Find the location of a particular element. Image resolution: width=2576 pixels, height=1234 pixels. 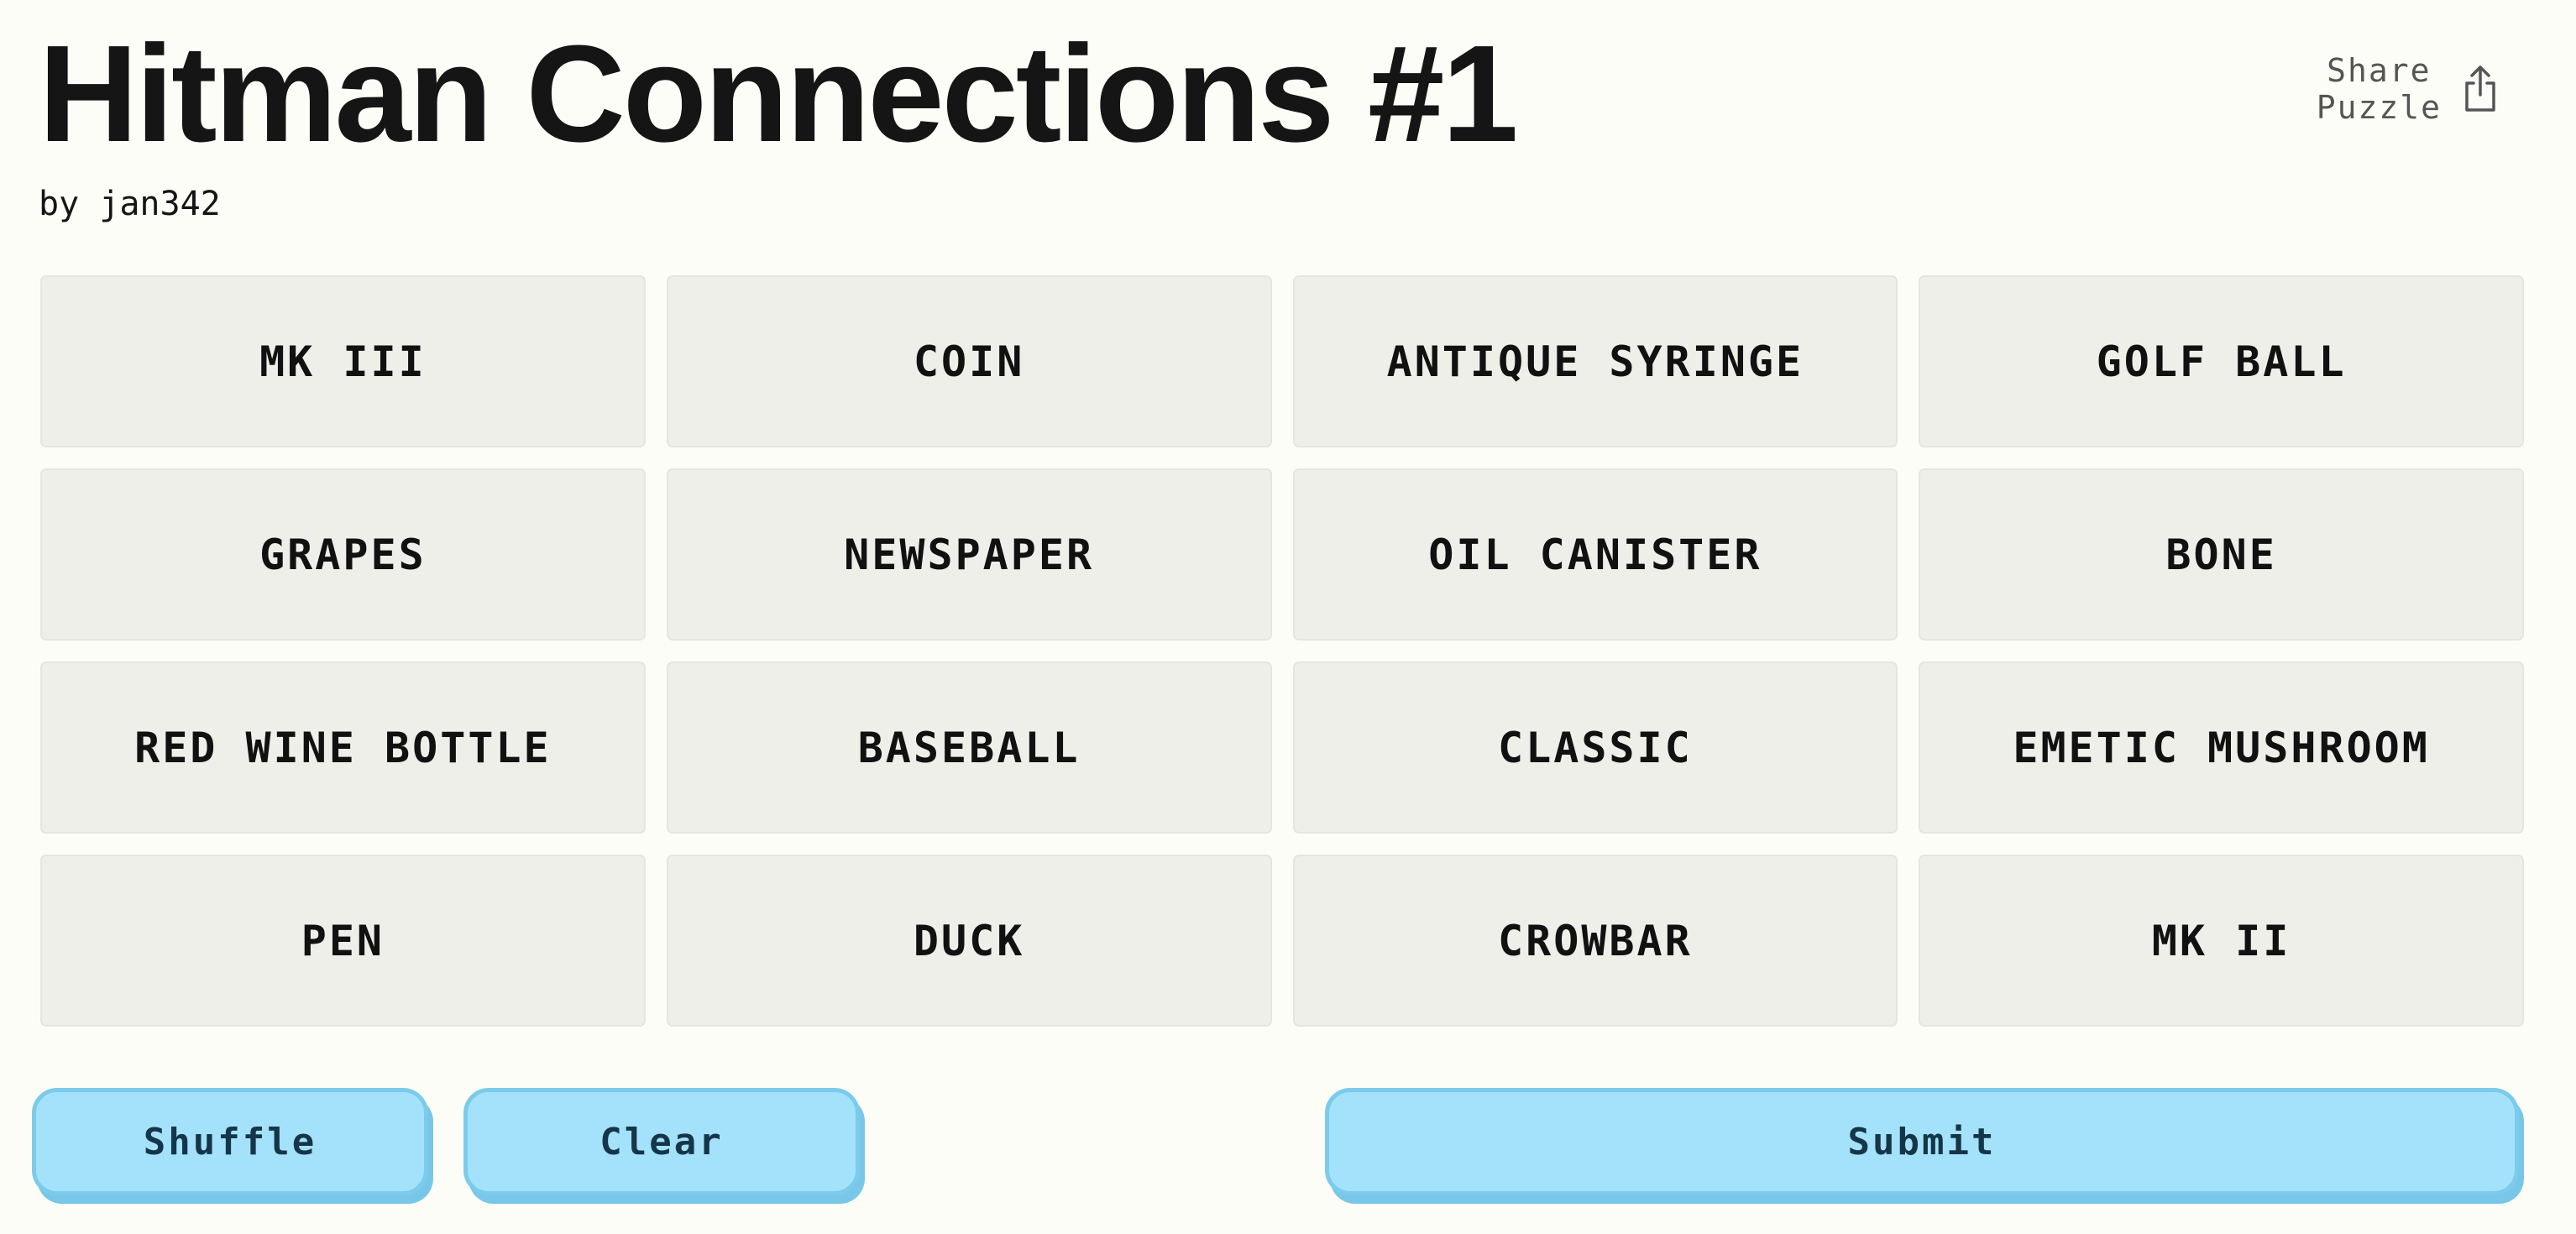

share-puzzle-button: Share Puzzle is located at coordinates (2408, 89).